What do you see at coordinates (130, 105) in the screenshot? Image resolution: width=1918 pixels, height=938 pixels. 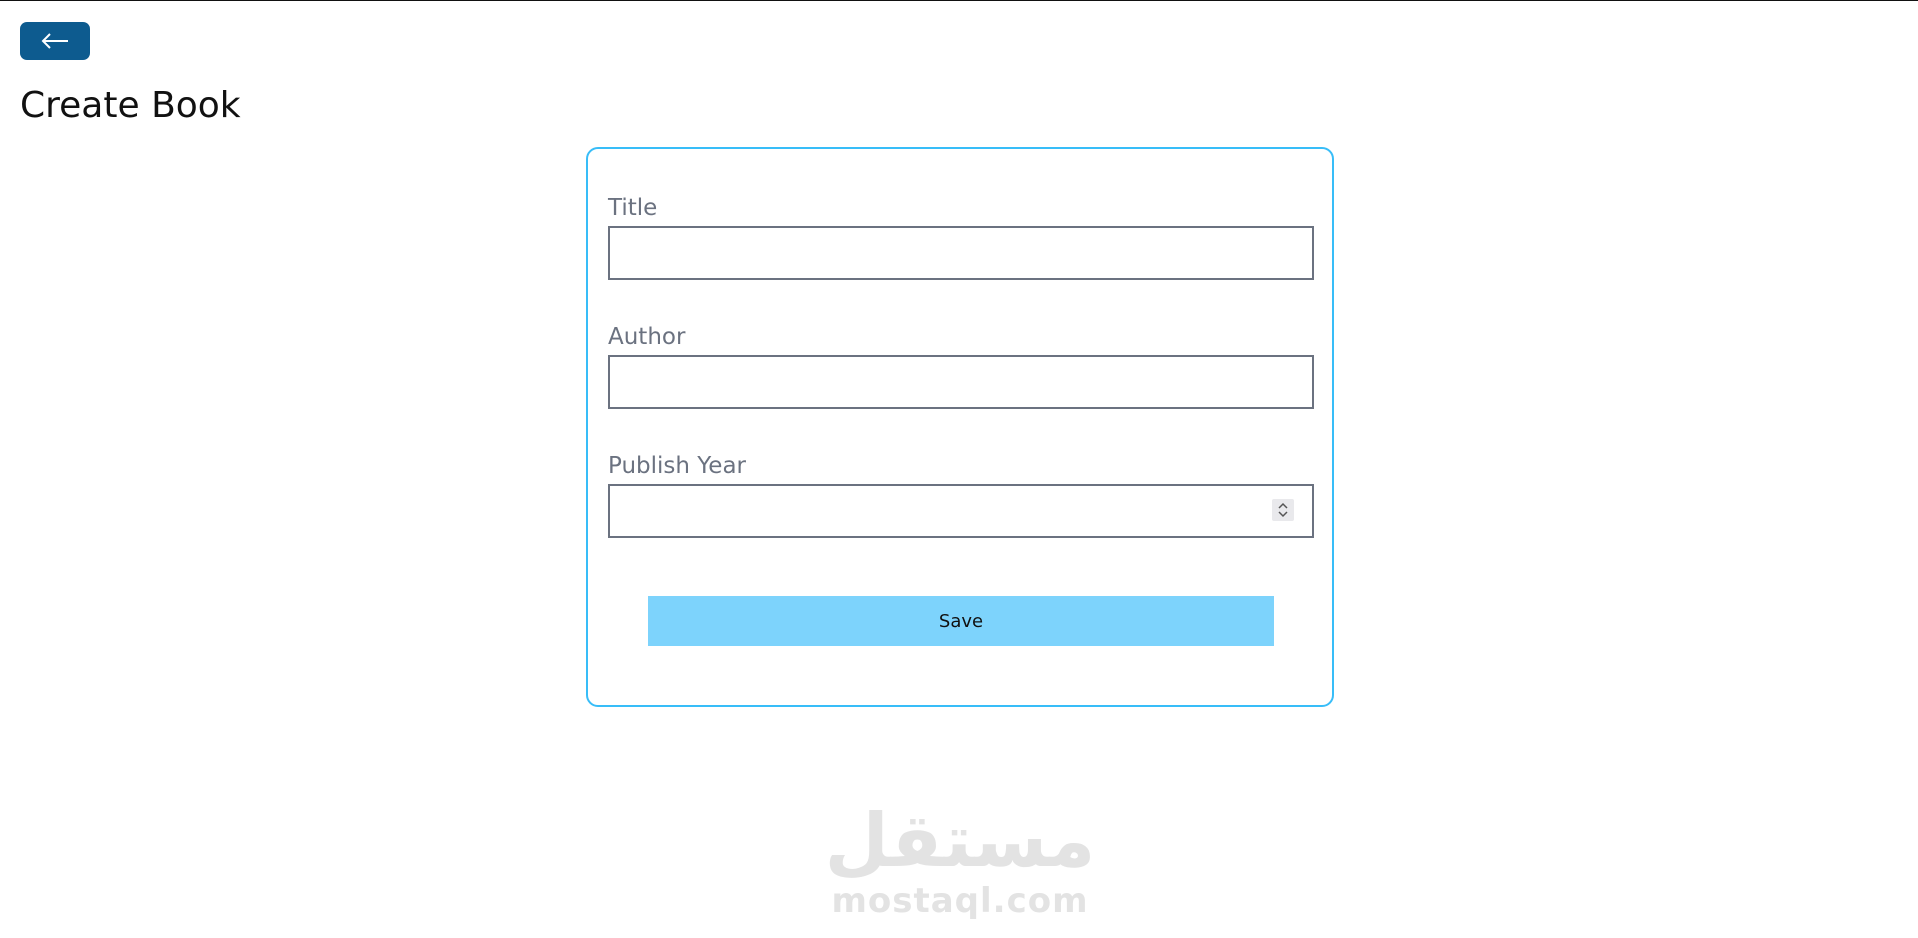 I see `page-title: Create Book` at bounding box center [130, 105].